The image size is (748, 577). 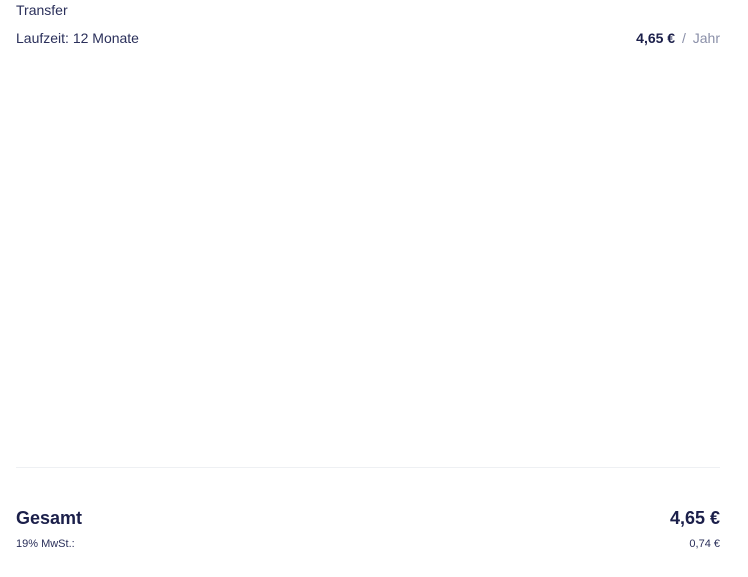 What do you see at coordinates (45, 544) in the screenshot?
I see `vat-label: 19% MwSt.:` at bounding box center [45, 544].